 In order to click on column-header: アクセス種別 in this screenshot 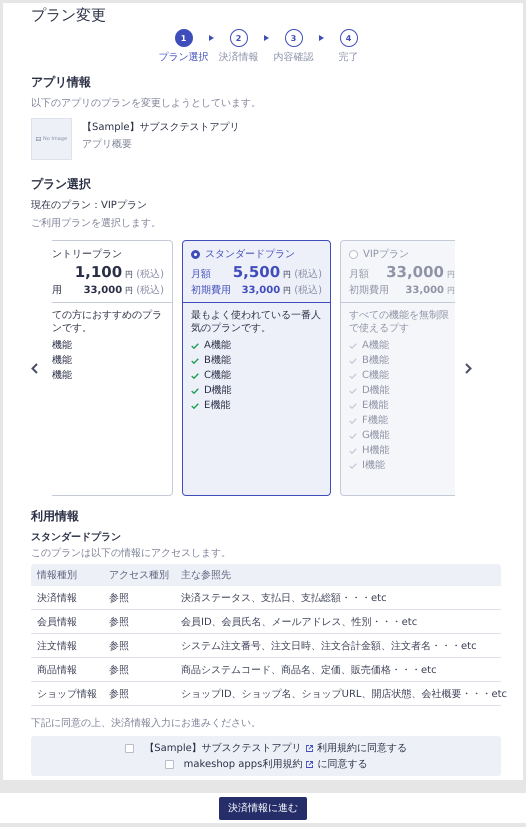, I will do `click(138, 575)`.